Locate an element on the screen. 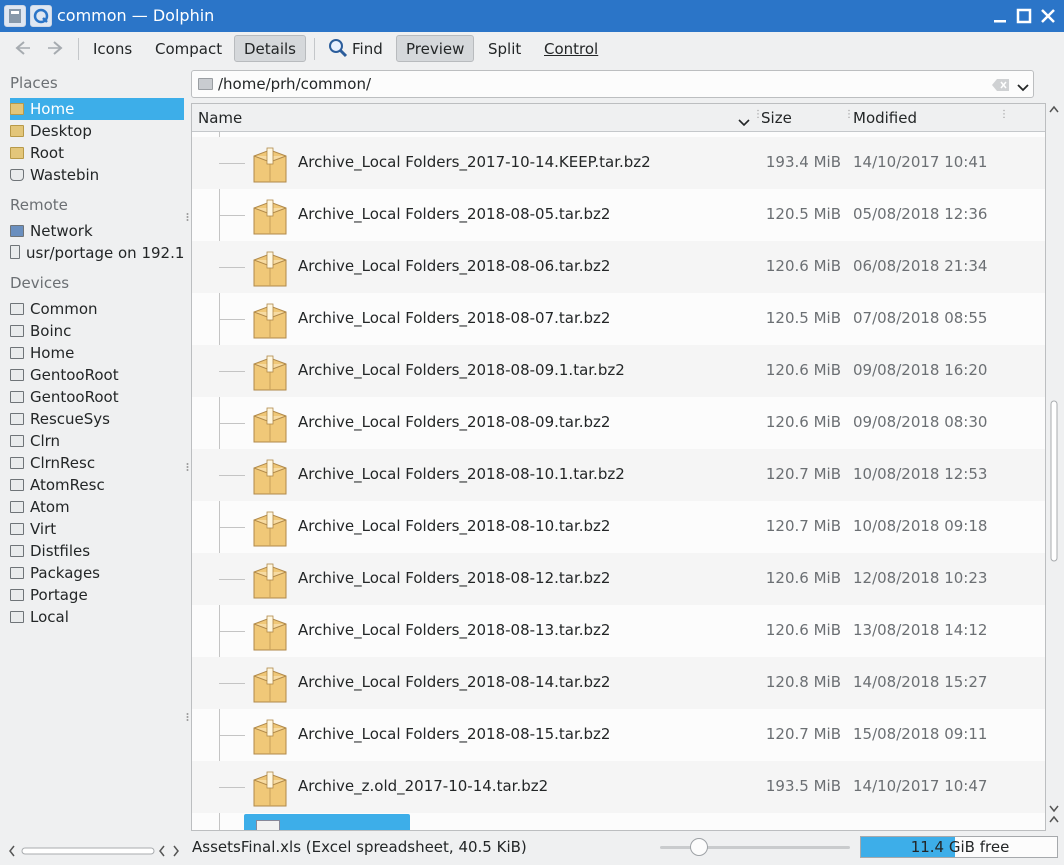 This screenshot has width=1064, height=865. name-column-header: Name is located at coordinates (220, 118).